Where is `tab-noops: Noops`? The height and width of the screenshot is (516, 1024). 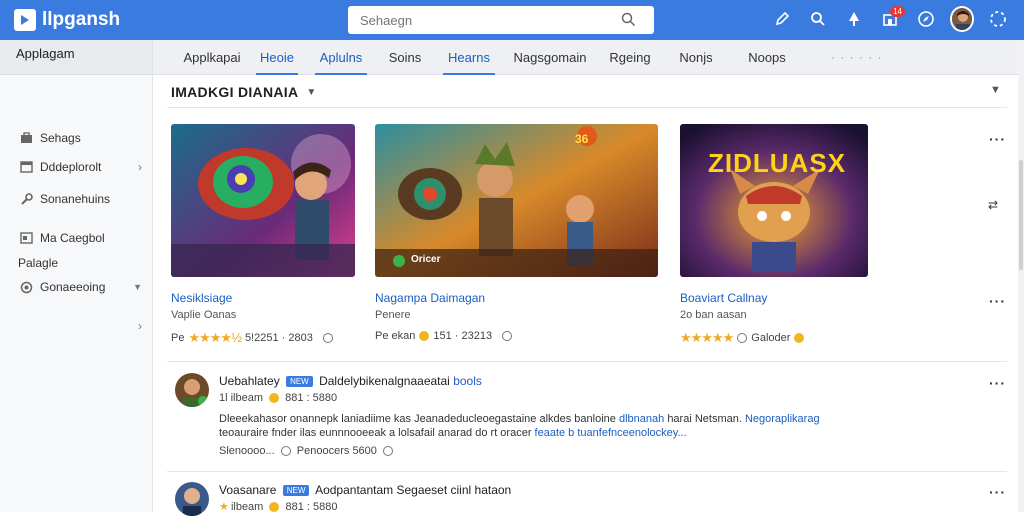 tab-noops: Noops is located at coordinates (767, 57).